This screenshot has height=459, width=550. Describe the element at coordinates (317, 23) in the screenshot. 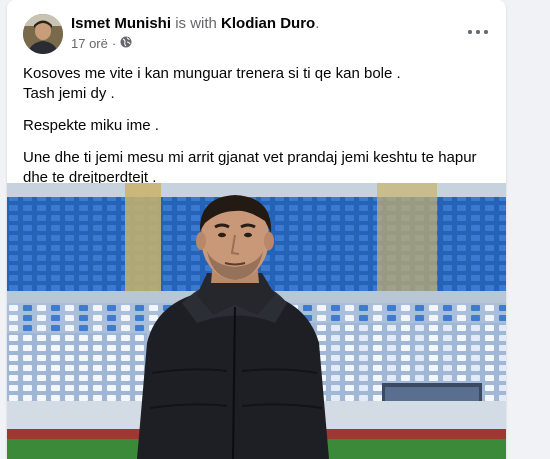

I see `period: .` at that location.